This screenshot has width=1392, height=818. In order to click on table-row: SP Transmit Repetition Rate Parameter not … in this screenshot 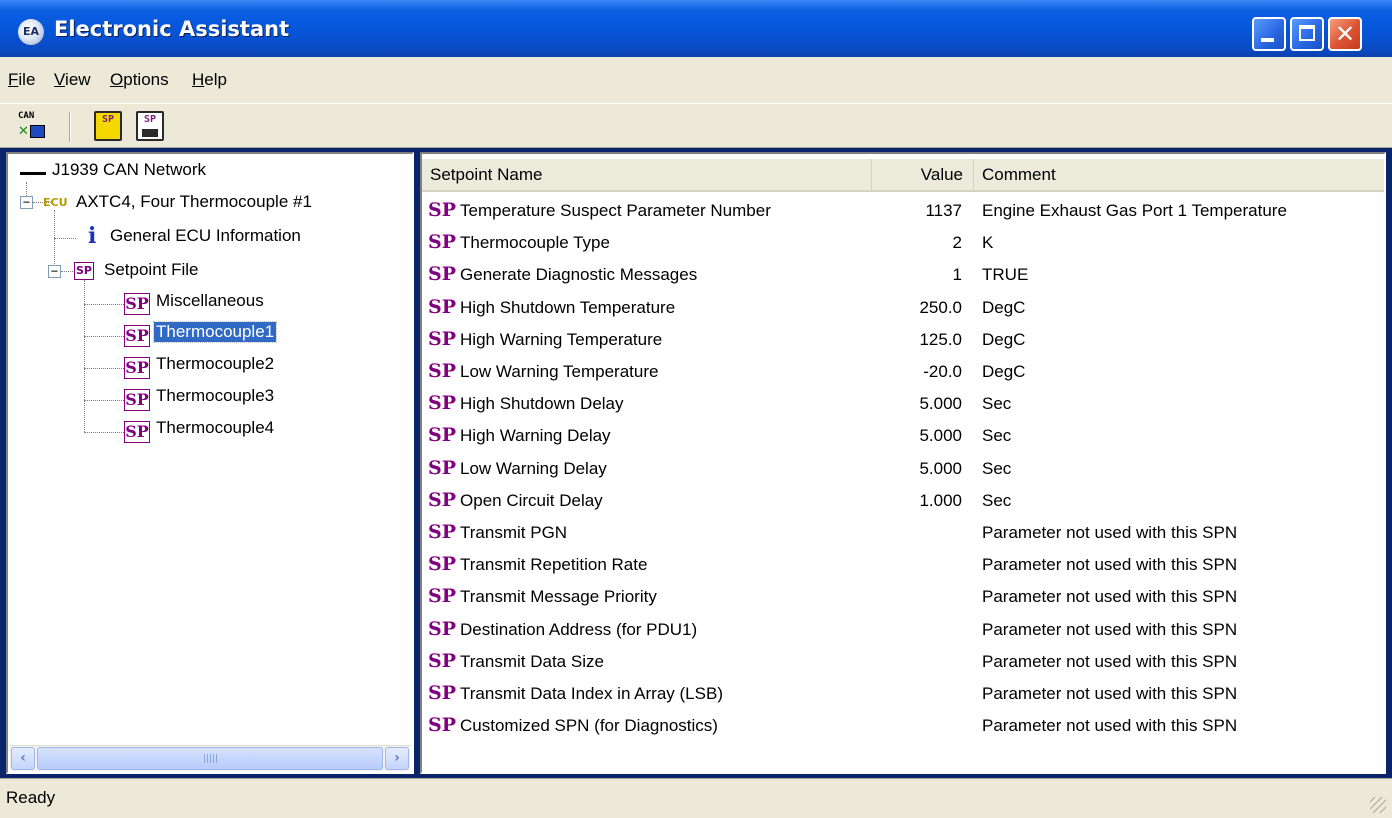, I will do `click(903, 564)`.